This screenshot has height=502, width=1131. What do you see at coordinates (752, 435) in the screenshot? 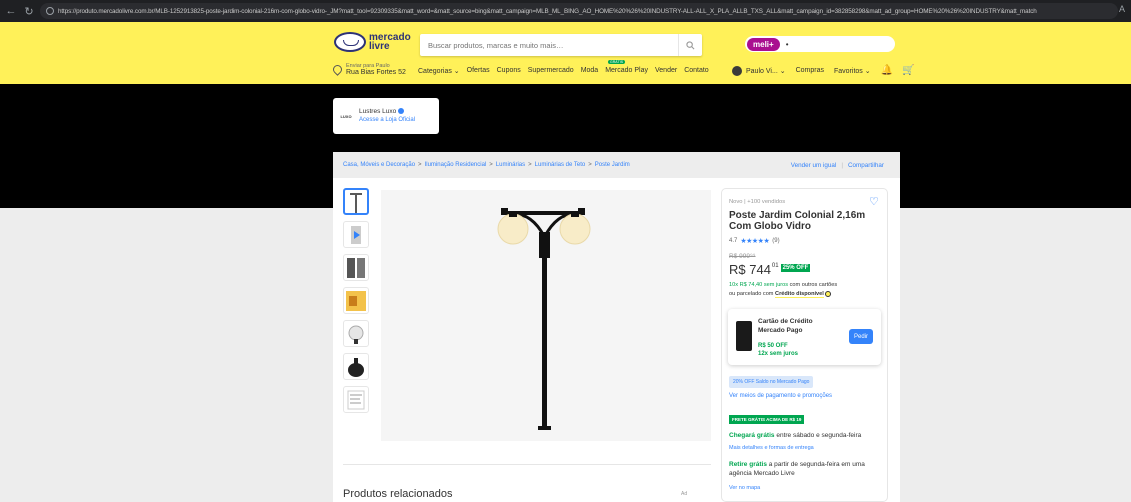
I see `delivery-free-label: Chegará grátis` at bounding box center [752, 435].